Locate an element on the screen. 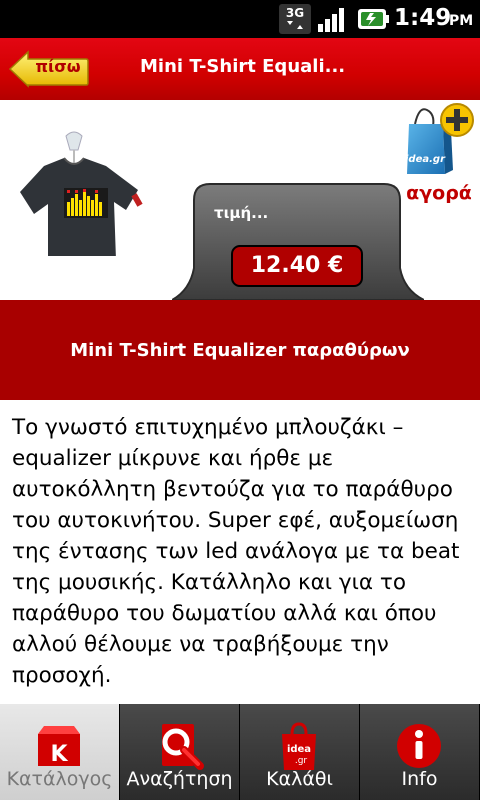 This screenshot has width=480, height=800. back-button: πίσω is located at coordinates (49, 69).